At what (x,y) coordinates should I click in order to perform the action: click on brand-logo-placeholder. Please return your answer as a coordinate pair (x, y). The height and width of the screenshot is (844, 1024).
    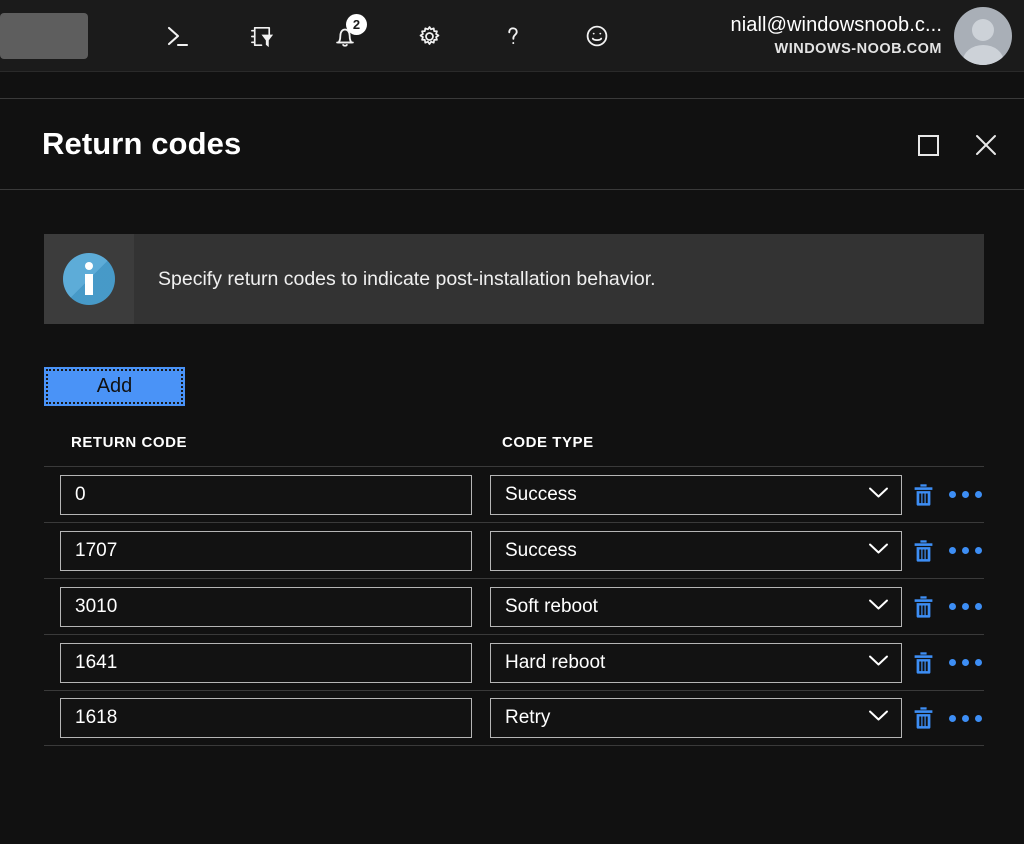
    Looking at the image, I should click on (44, 36).